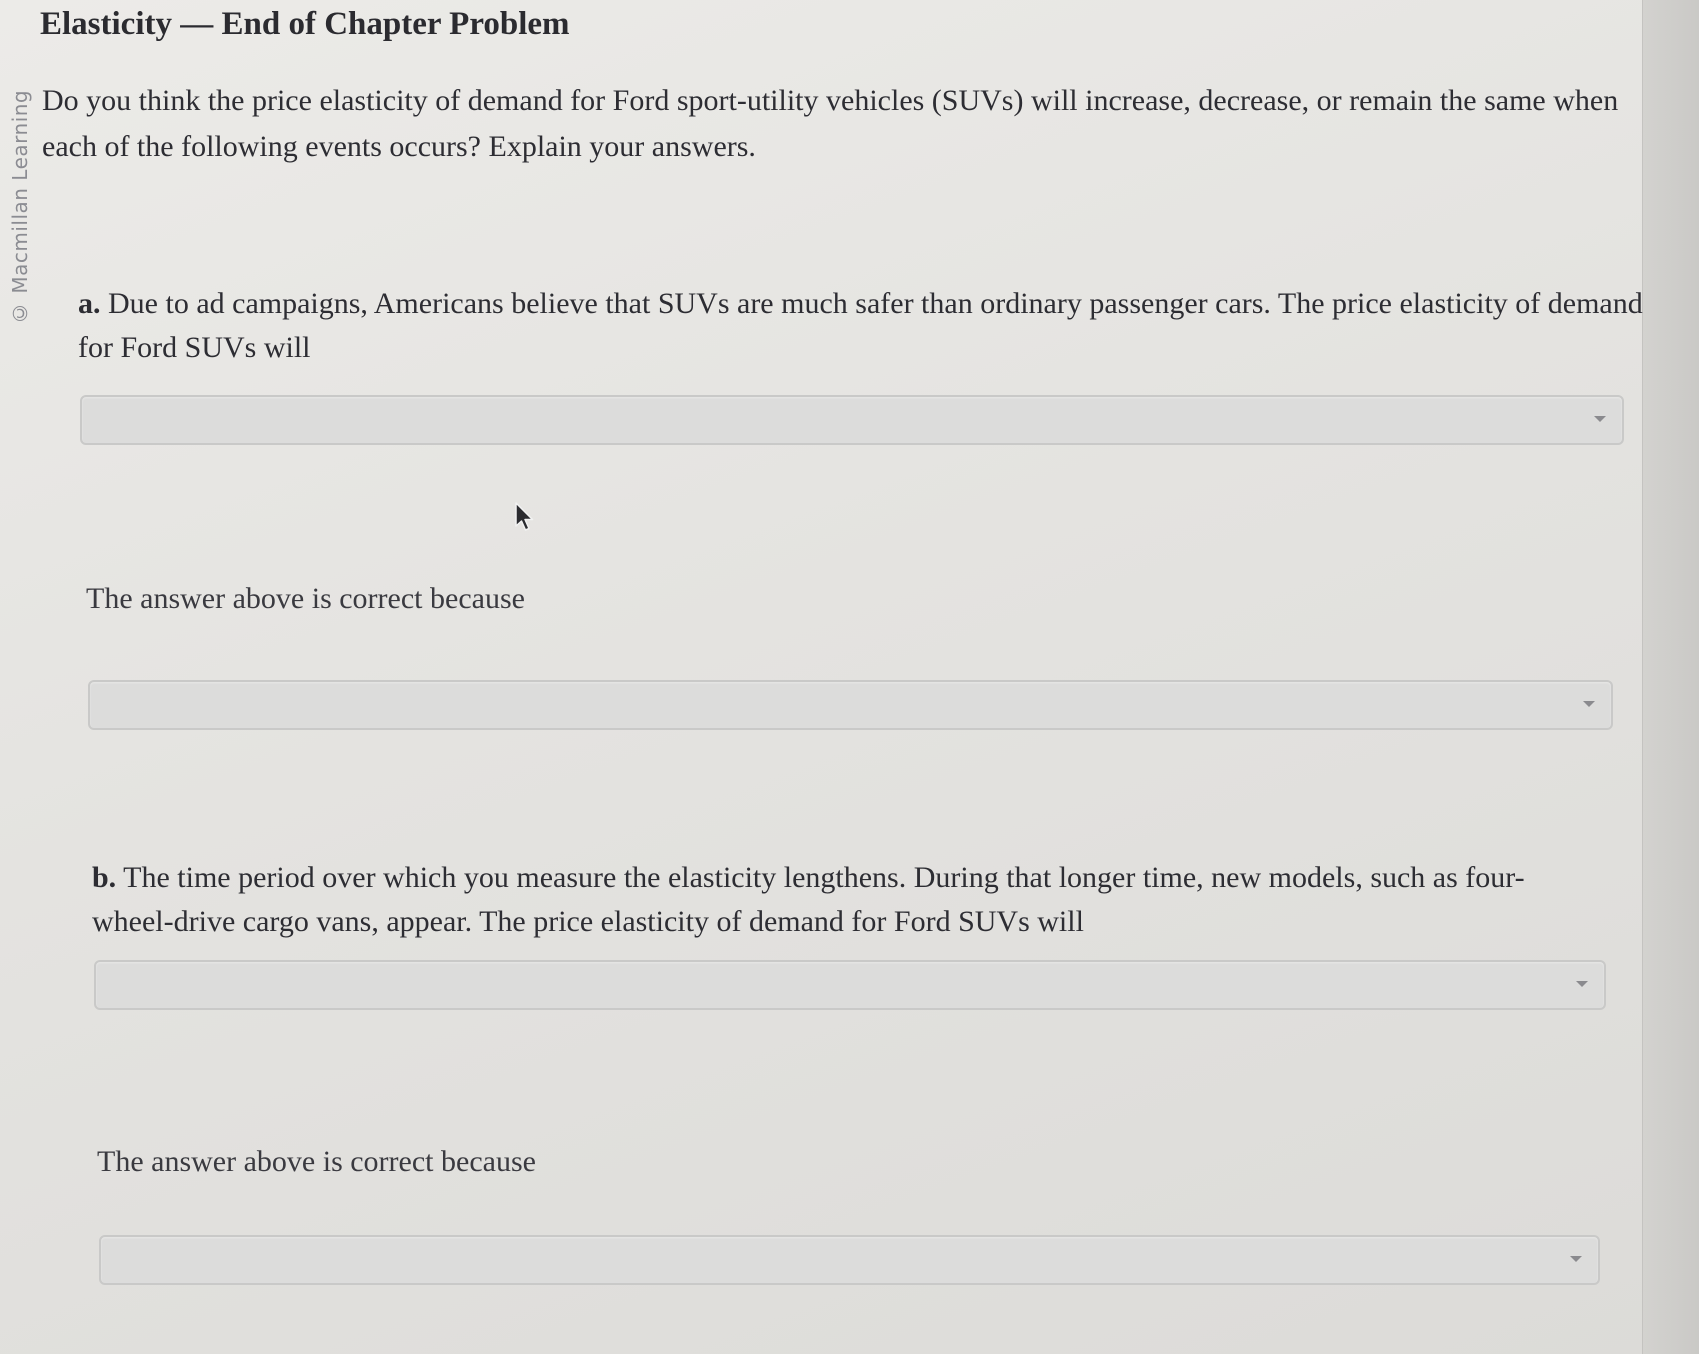  I want to click on question-a-because-label: The answer above is correct because, so click(305, 598).